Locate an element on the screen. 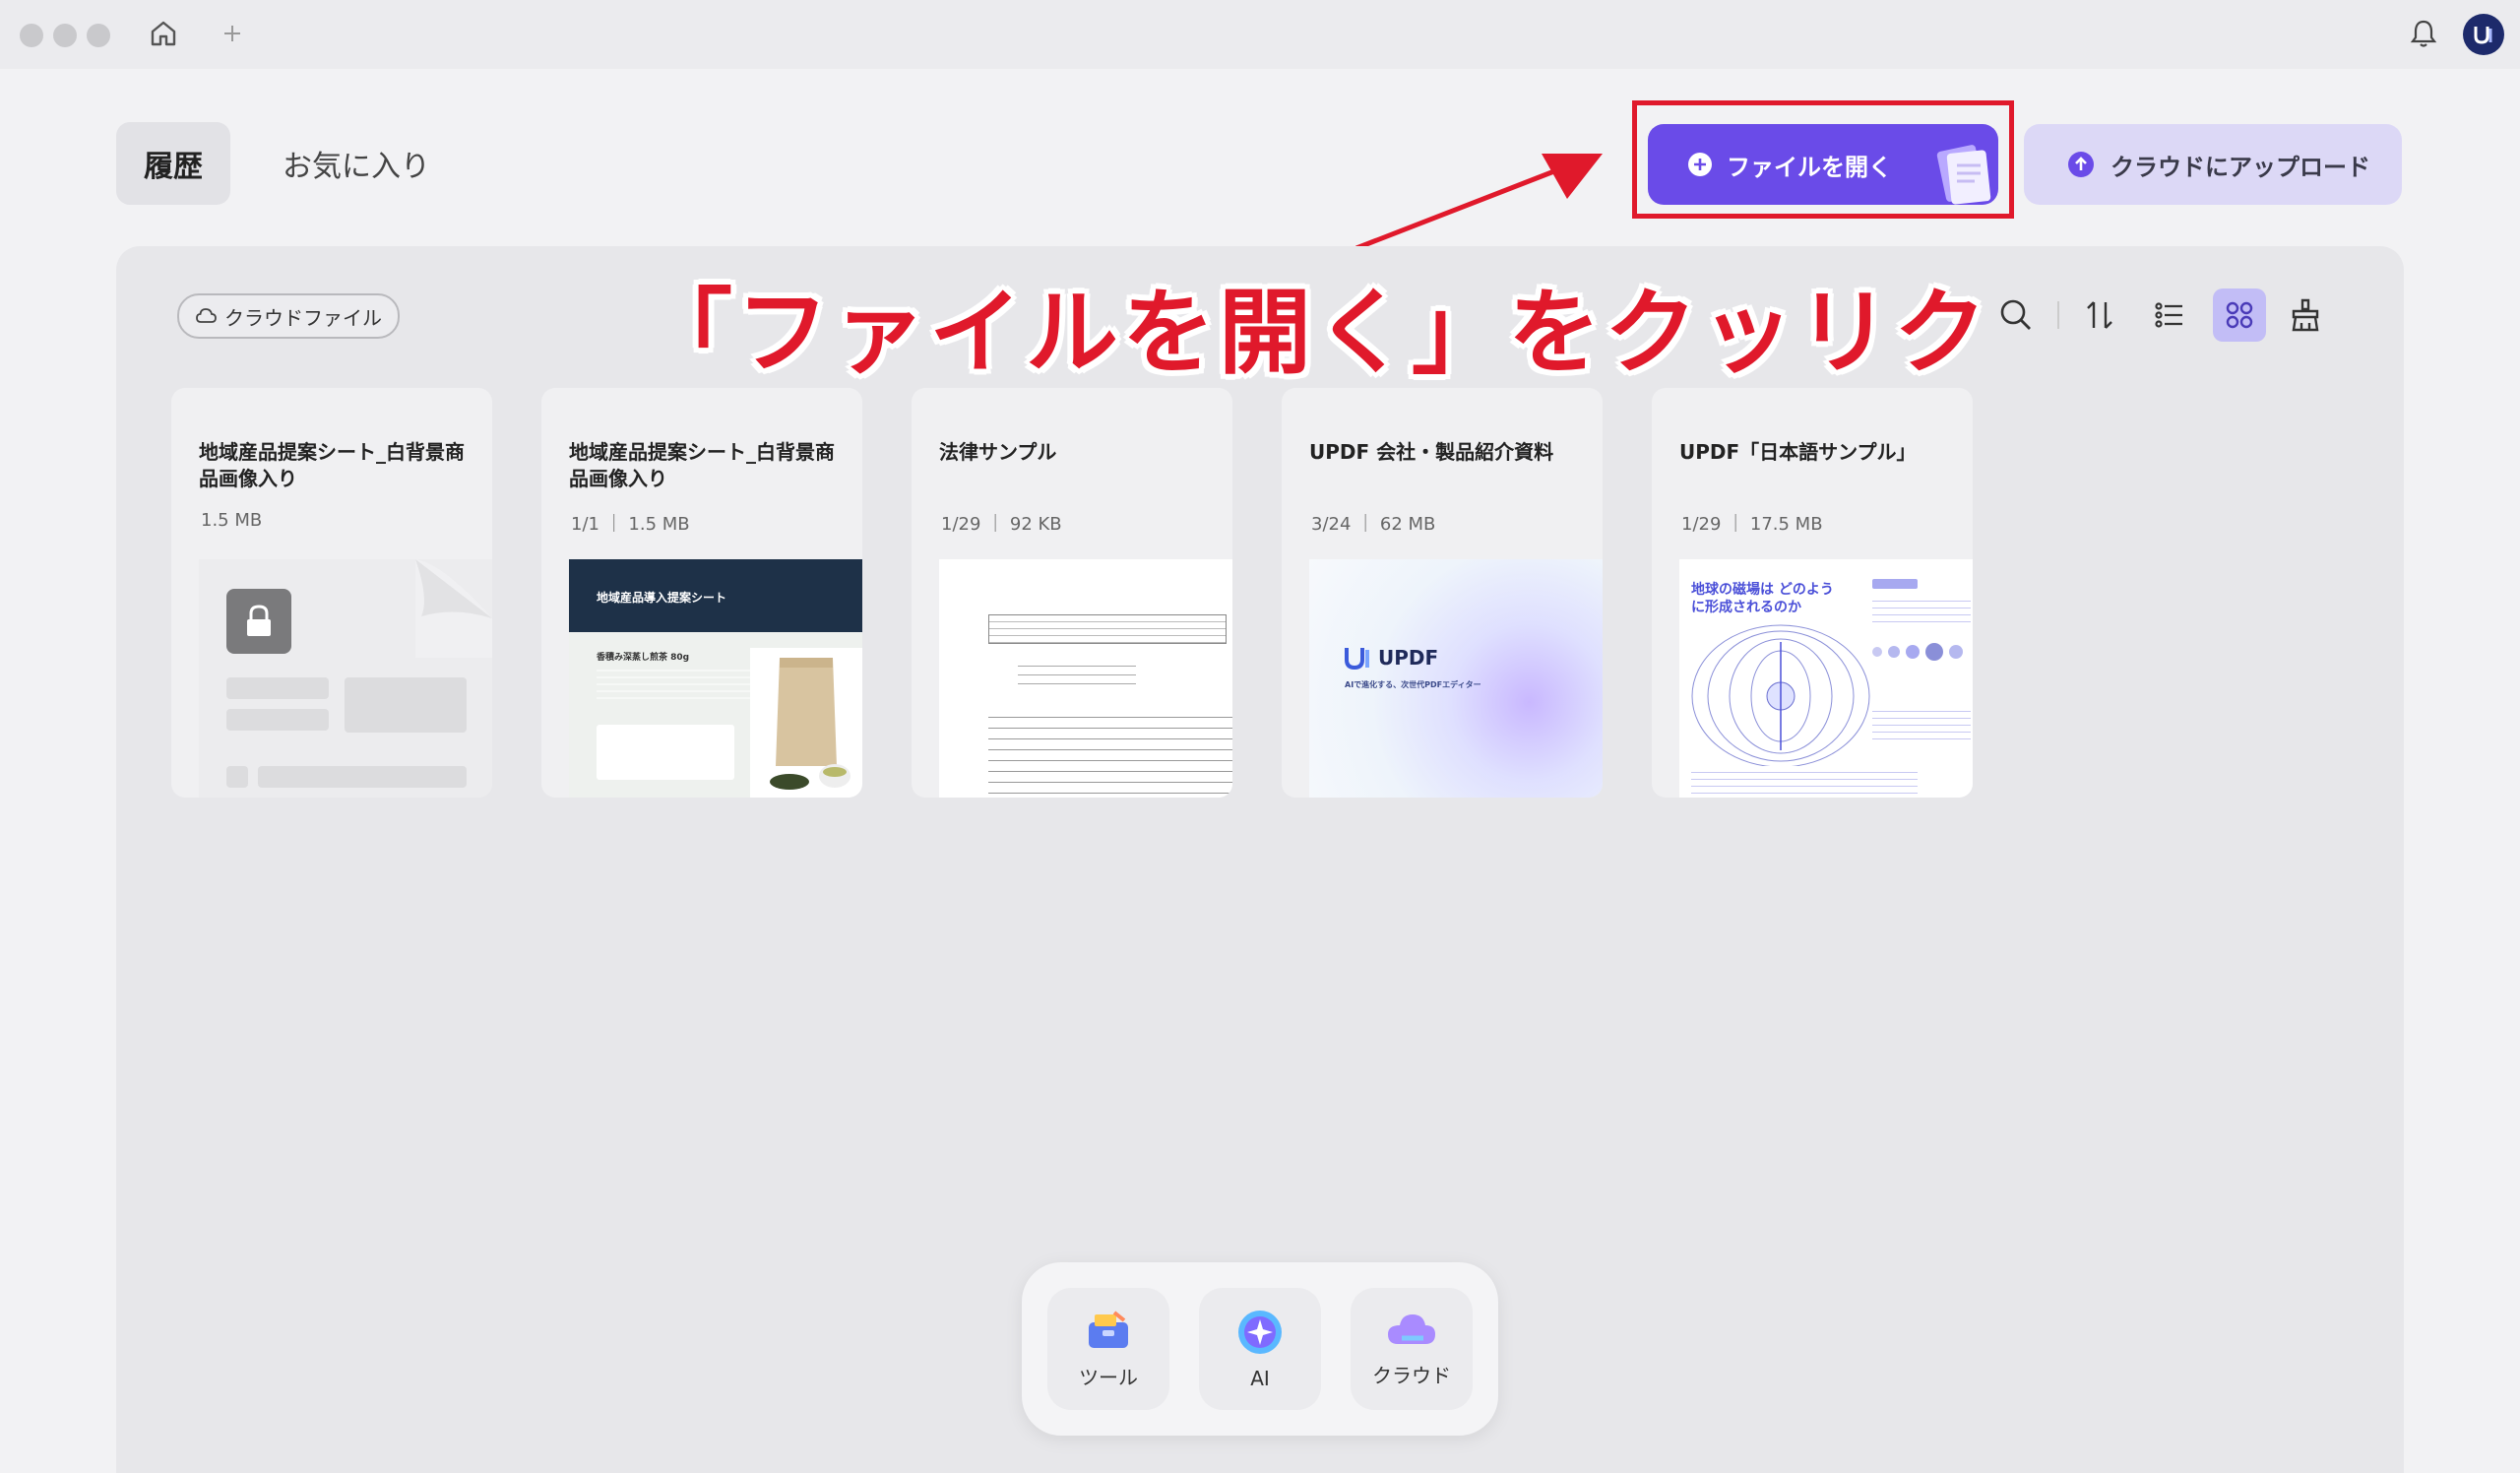 The height and width of the screenshot is (1473, 2520). file-thumbnail is located at coordinates (1085, 678).